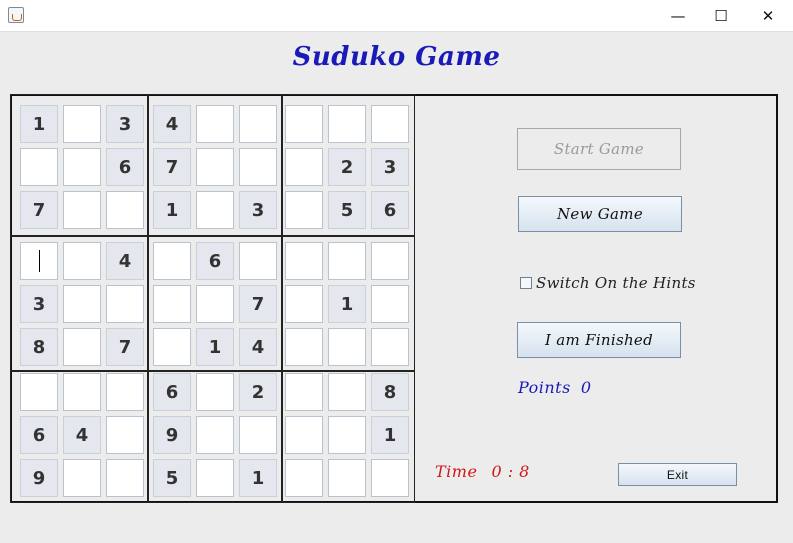 The height and width of the screenshot is (543, 793). What do you see at coordinates (544, 387) in the screenshot?
I see `points-label: Points` at bounding box center [544, 387].